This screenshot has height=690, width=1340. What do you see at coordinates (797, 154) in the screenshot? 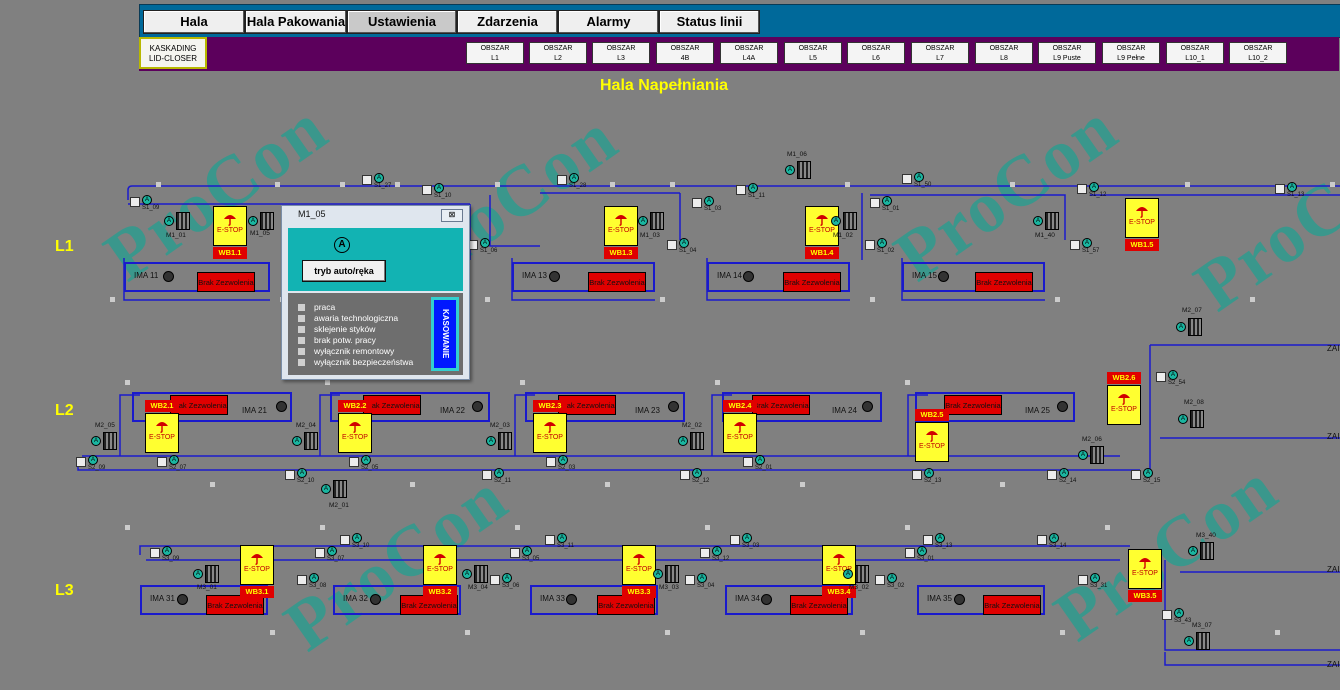
I see `motor-label: M1_06` at bounding box center [797, 154].